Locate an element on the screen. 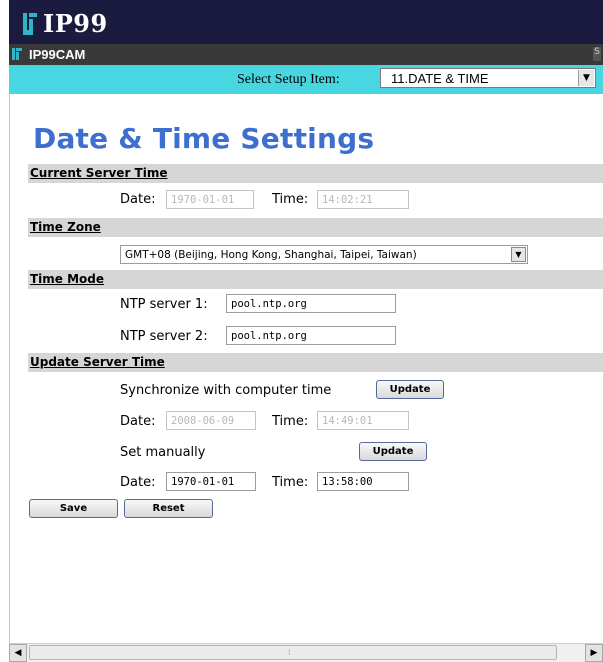 The width and height of the screenshot is (603, 662). sync-date-label: Date: is located at coordinates (138, 421).